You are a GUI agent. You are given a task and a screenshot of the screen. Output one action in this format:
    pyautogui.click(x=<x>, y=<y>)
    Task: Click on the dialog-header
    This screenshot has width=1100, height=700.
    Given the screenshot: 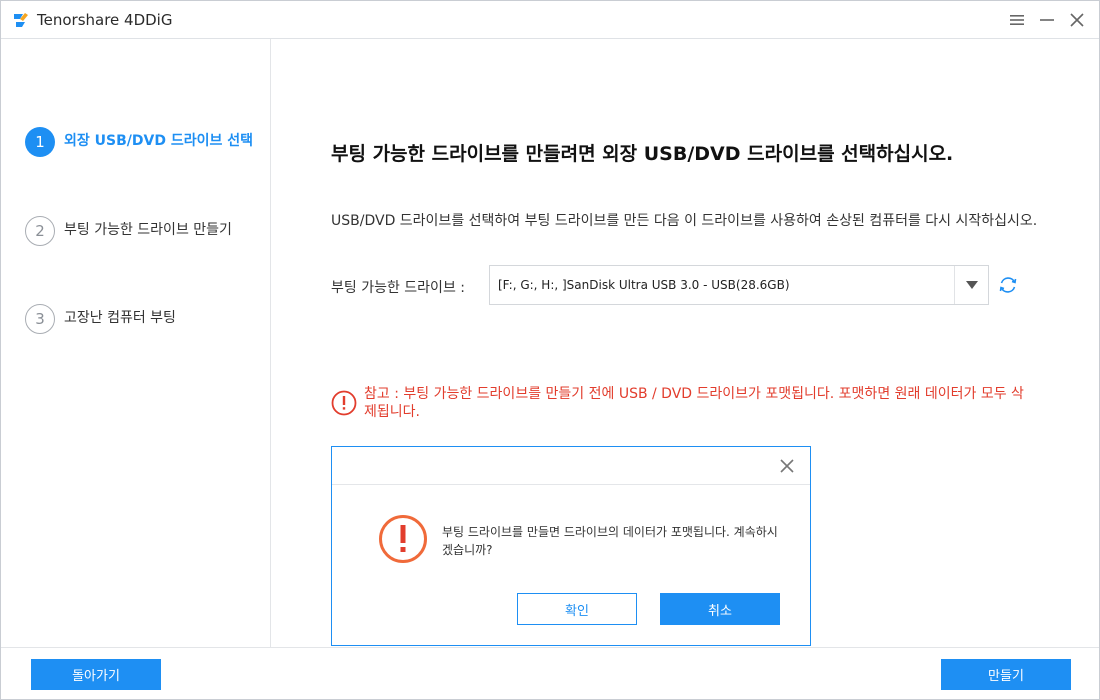 What is the action you would take?
    pyautogui.click(x=571, y=466)
    